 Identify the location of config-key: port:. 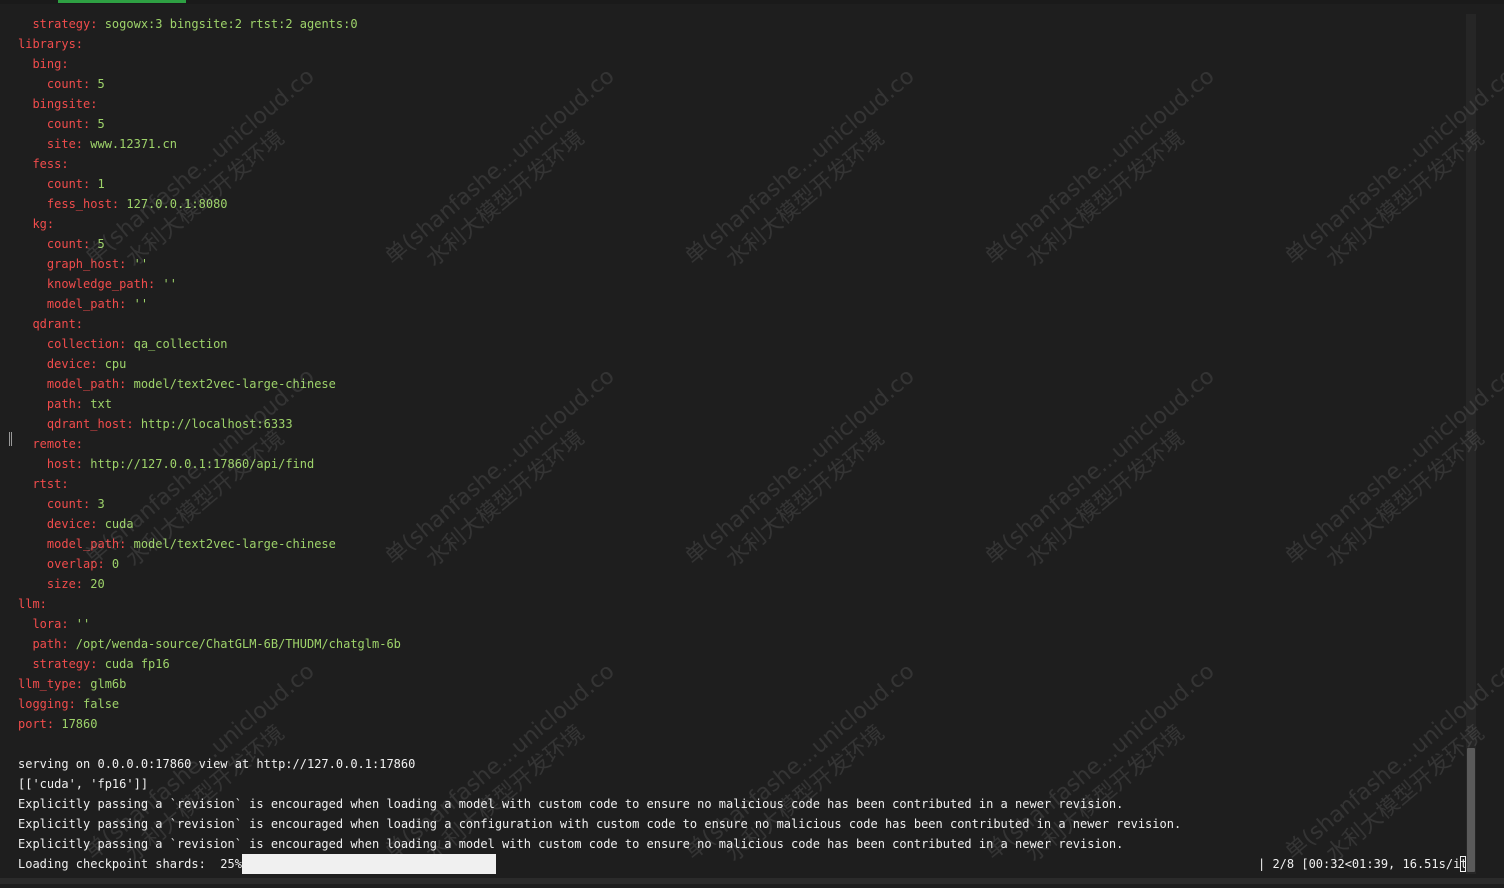
(40, 724).